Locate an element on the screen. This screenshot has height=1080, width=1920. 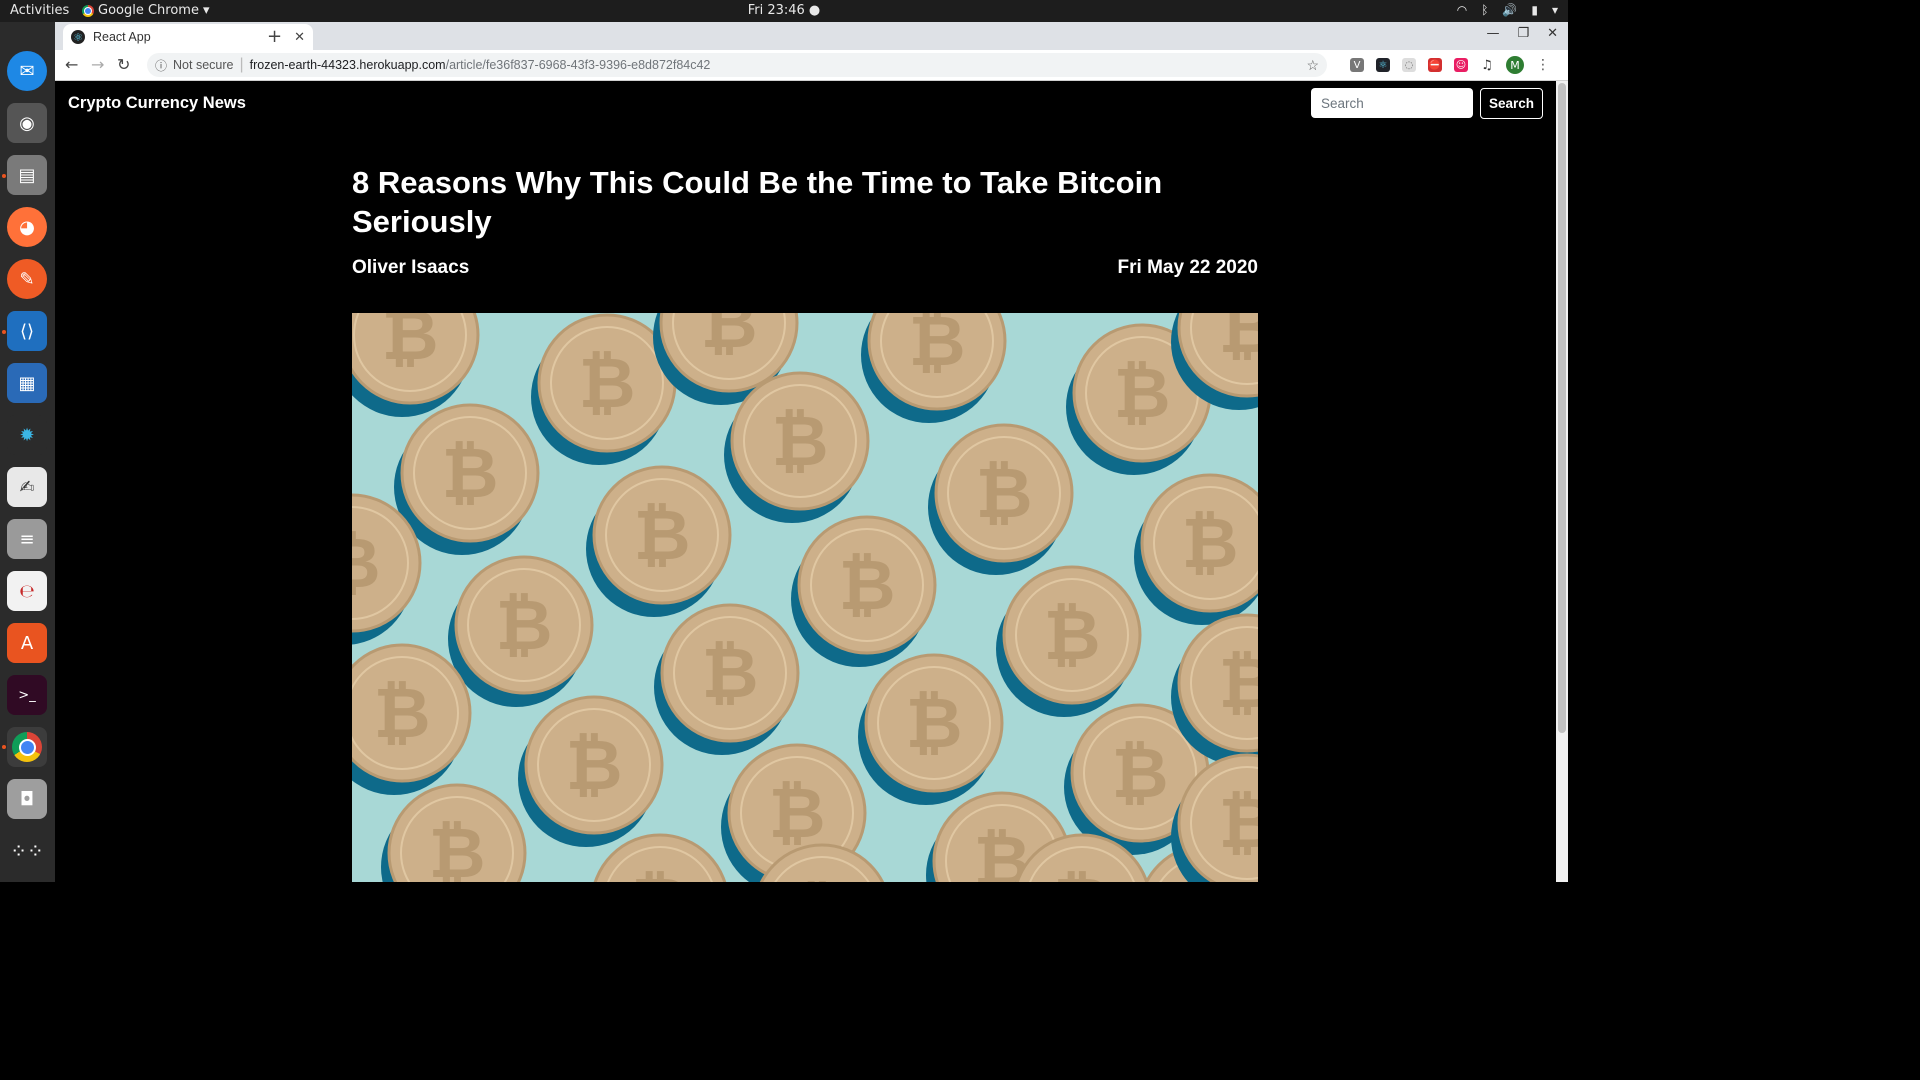
software-center-icon: A is located at coordinates (27, 643).